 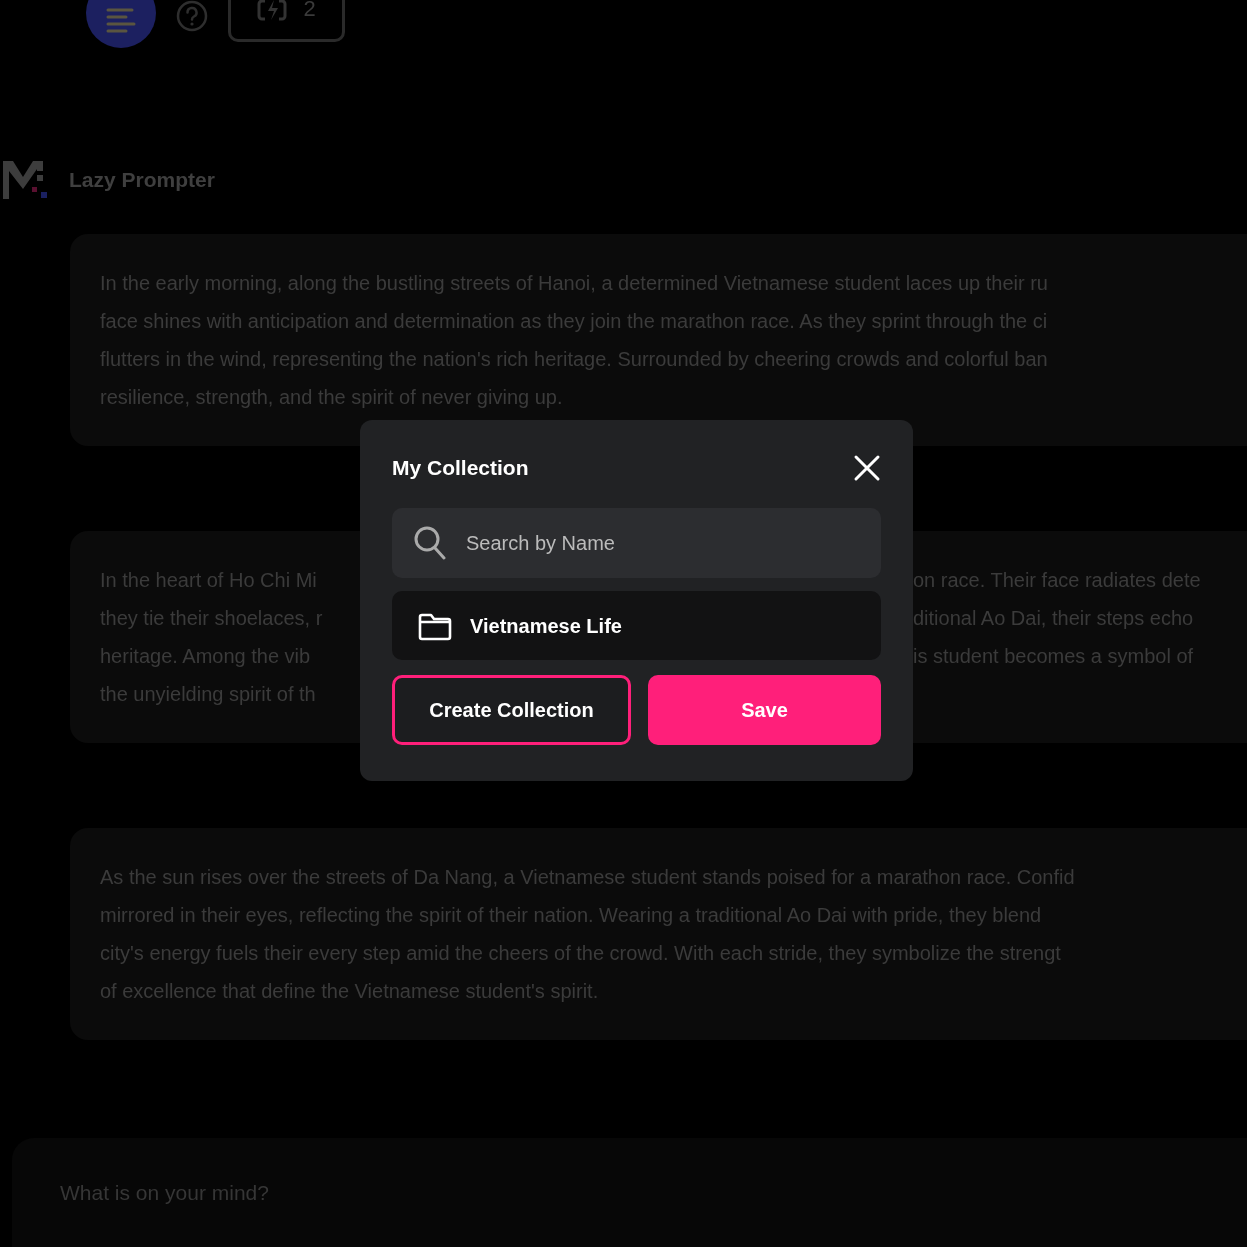 I want to click on folder-icon, so click(x=435, y=626).